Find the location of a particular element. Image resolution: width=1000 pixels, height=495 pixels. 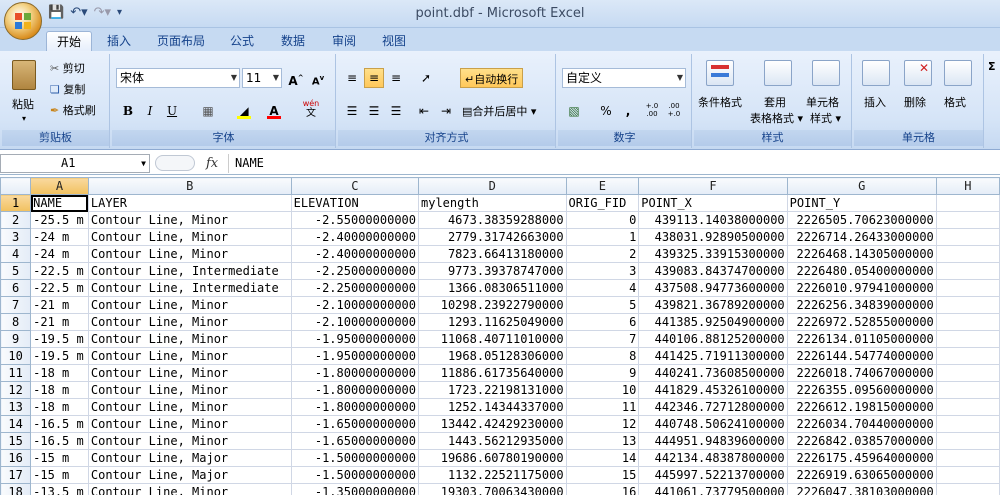

cell: 11 is located at coordinates (602, 407).